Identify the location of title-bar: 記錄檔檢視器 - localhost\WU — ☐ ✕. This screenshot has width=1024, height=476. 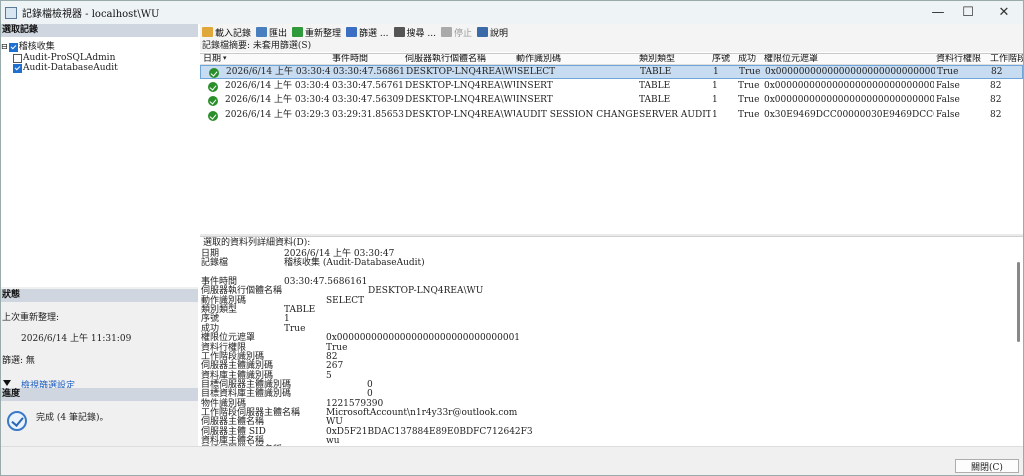
(512, 12).